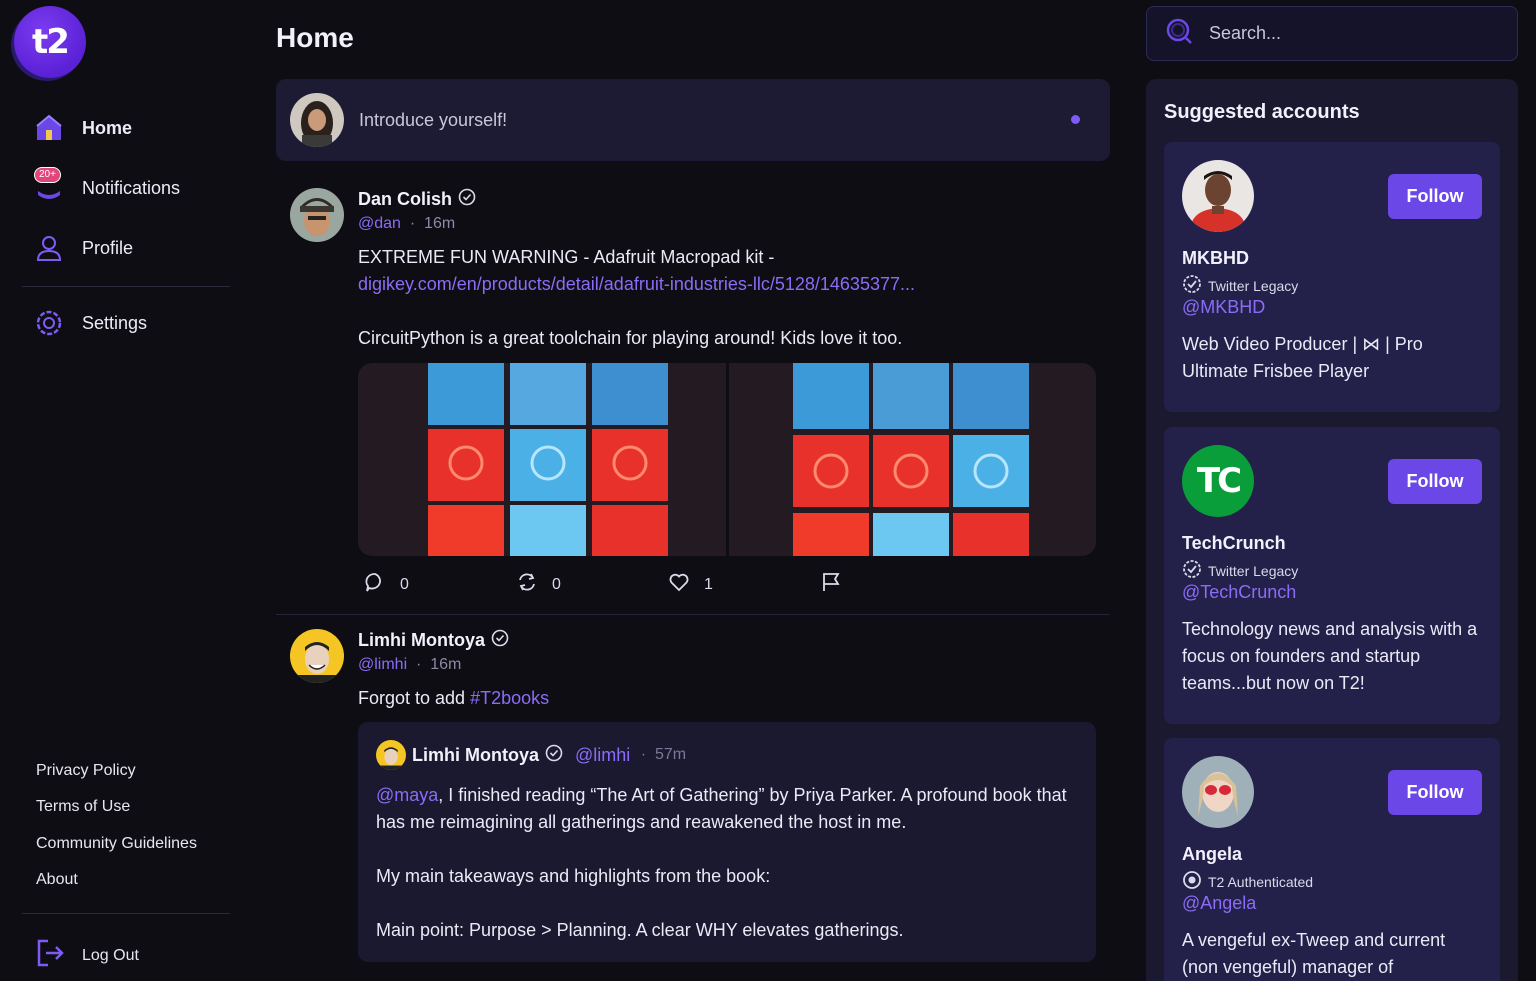 The width and height of the screenshot is (1536, 981). What do you see at coordinates (693, 614) in the screenshot?
I see `post-divider` at bounding box center [693, 614].